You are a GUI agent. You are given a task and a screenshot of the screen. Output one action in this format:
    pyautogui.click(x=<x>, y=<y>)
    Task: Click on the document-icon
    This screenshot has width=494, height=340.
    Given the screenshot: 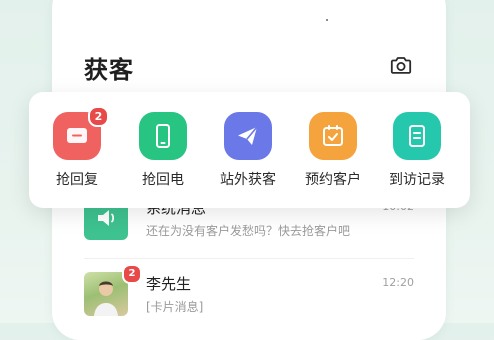 What is the action you would take?
    pyautogui.click(x=417, y=136)
    